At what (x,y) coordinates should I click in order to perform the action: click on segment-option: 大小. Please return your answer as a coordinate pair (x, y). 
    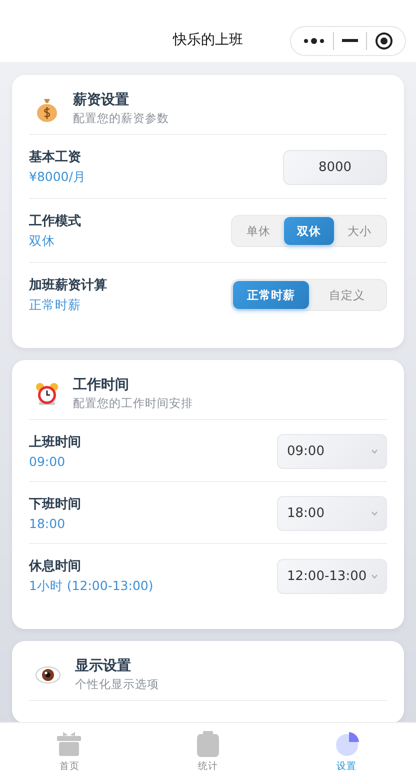
    Looking at the image, I should click on (360, 231).